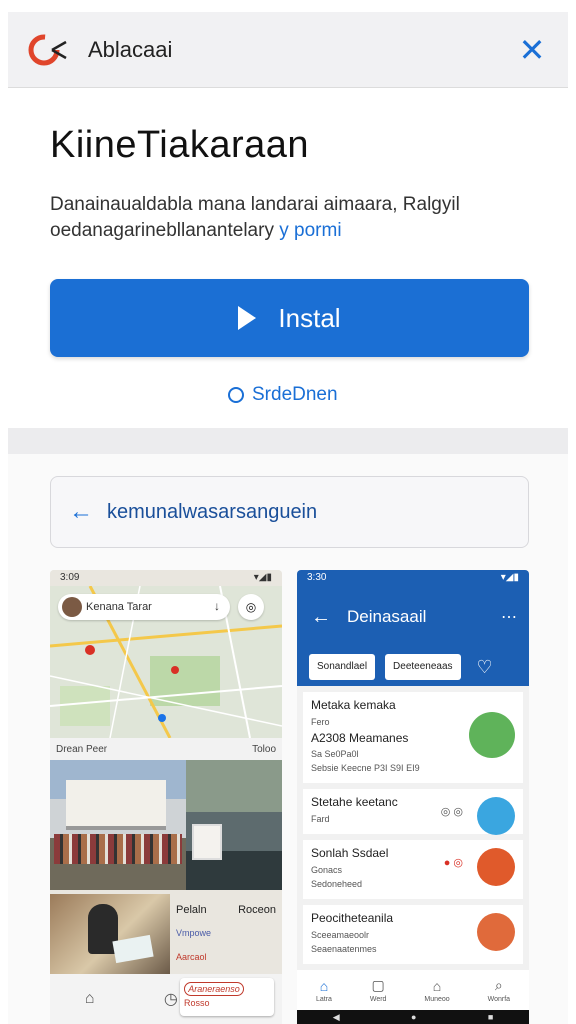 This screenshot has width=576, height=1024. What do you see at coordinates (353, 705) in the screenshot?
I see `item-title: Metaka kemaka` at bounding box center [353, 705].